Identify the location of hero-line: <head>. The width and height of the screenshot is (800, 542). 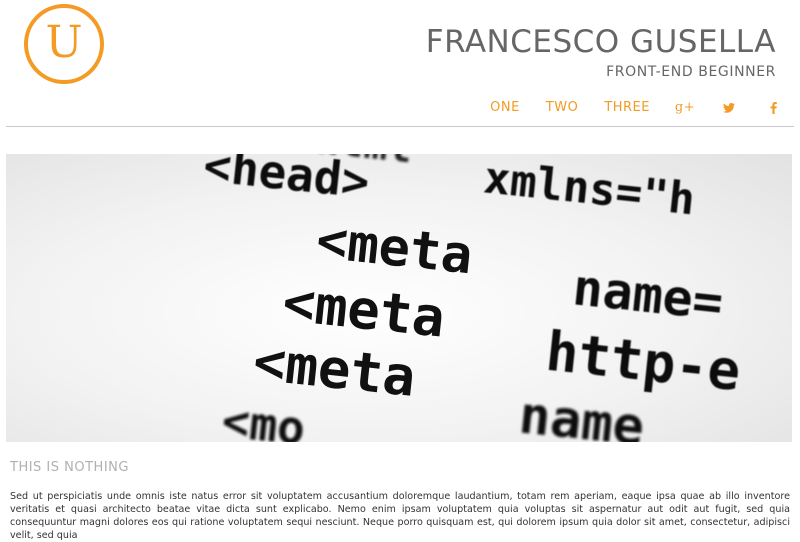
(286, 181).